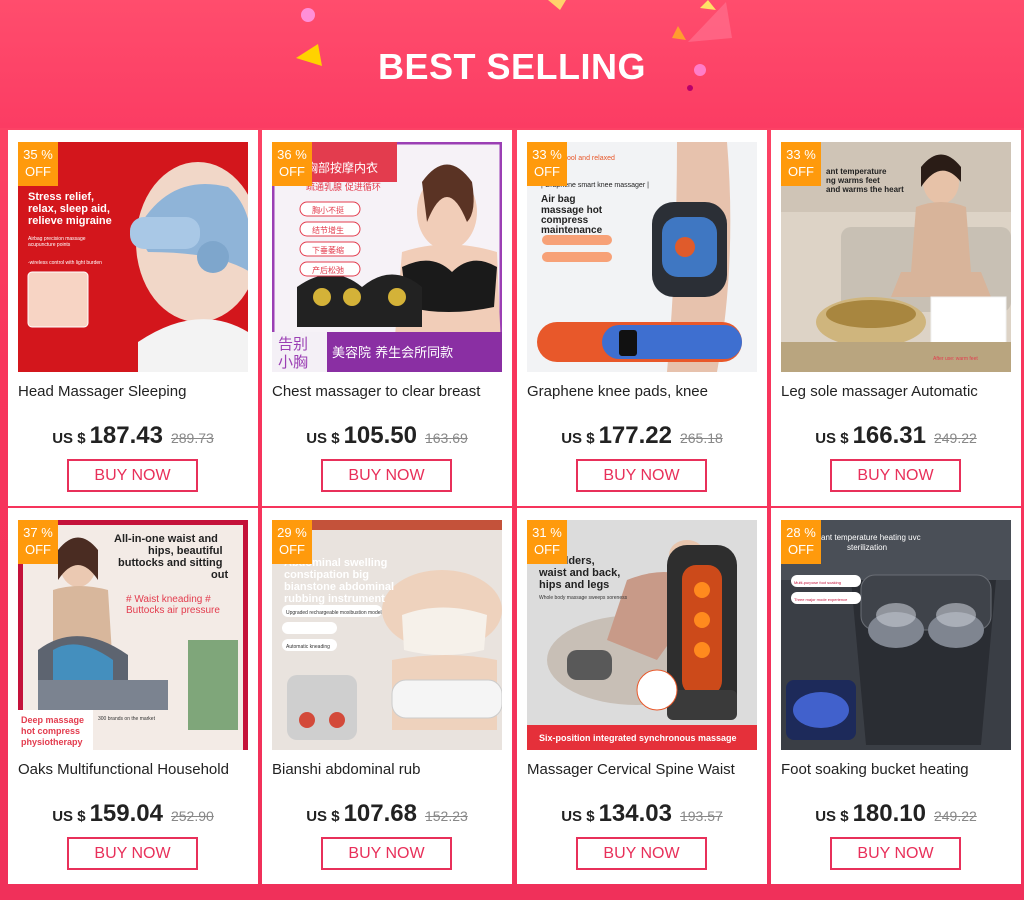  I want to click on discount-badge: 35 % OFF, so click(38, 164).